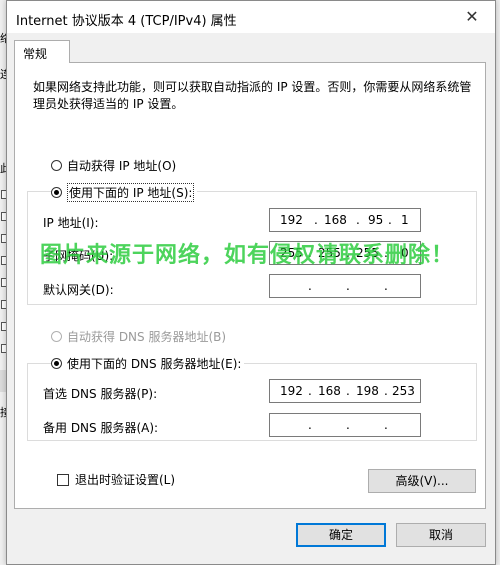  Describe the element at coordinates (71, 223) in the screenshot. I see `ip-address-label: IP 地址(I):` at that location.